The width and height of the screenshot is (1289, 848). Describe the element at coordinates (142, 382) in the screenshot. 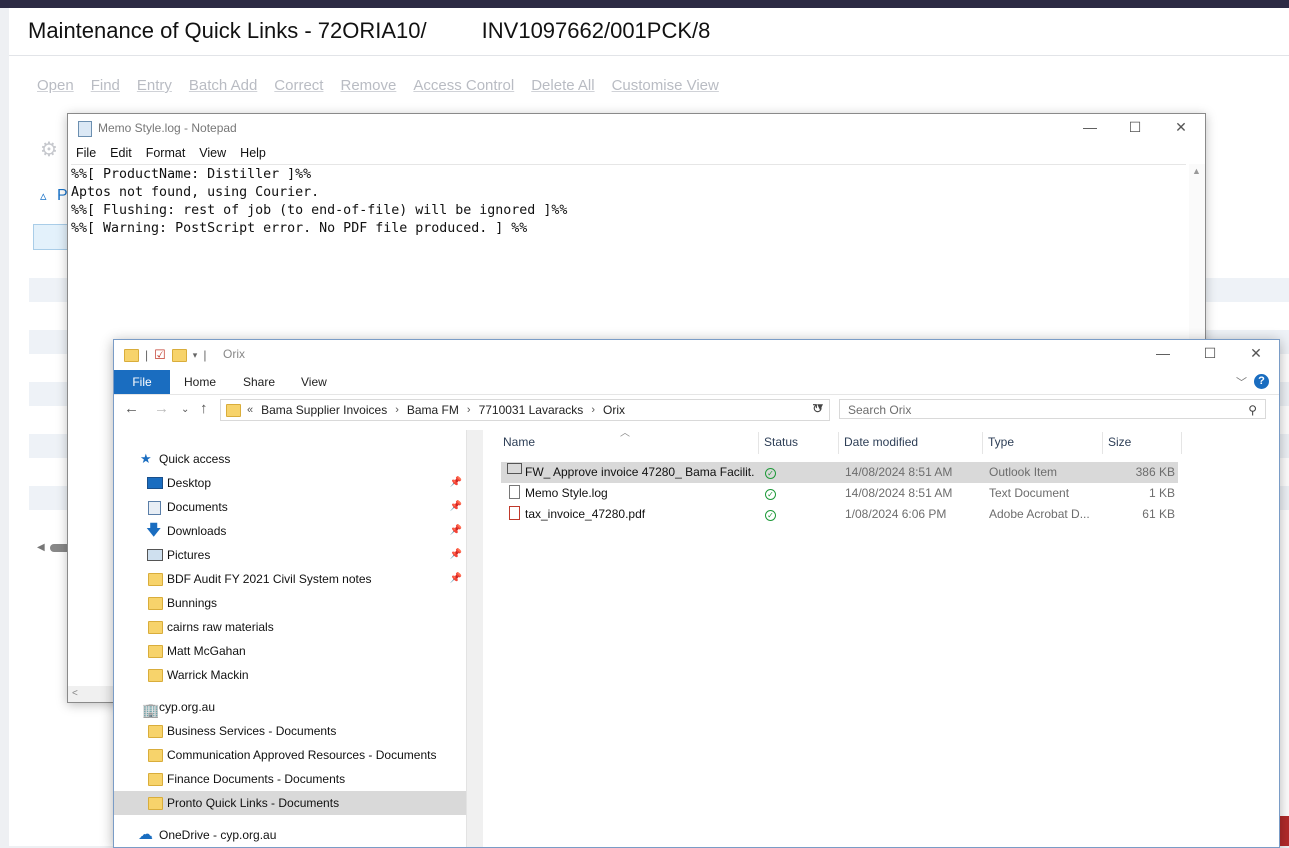

I see `tab-file: File` at that location.